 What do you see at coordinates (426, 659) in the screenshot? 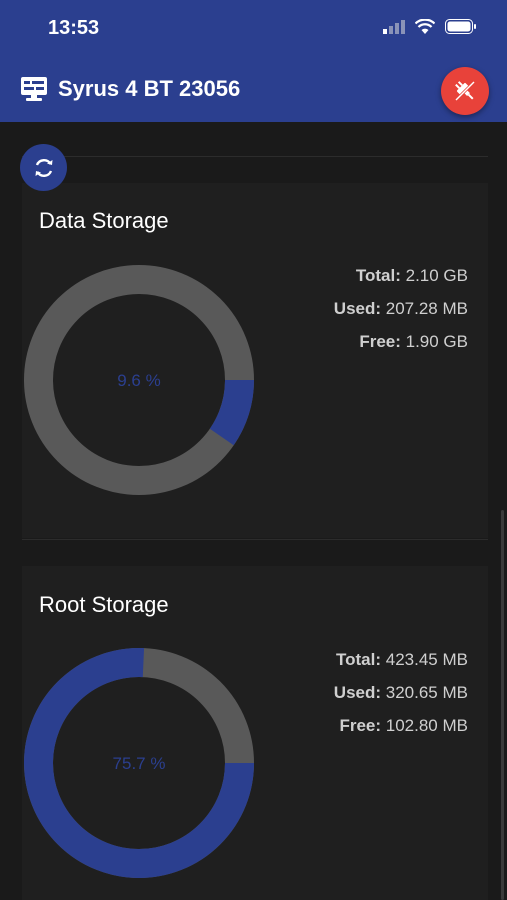
I see `total-value: 423.45 MB` at bounding box center [426, 659].